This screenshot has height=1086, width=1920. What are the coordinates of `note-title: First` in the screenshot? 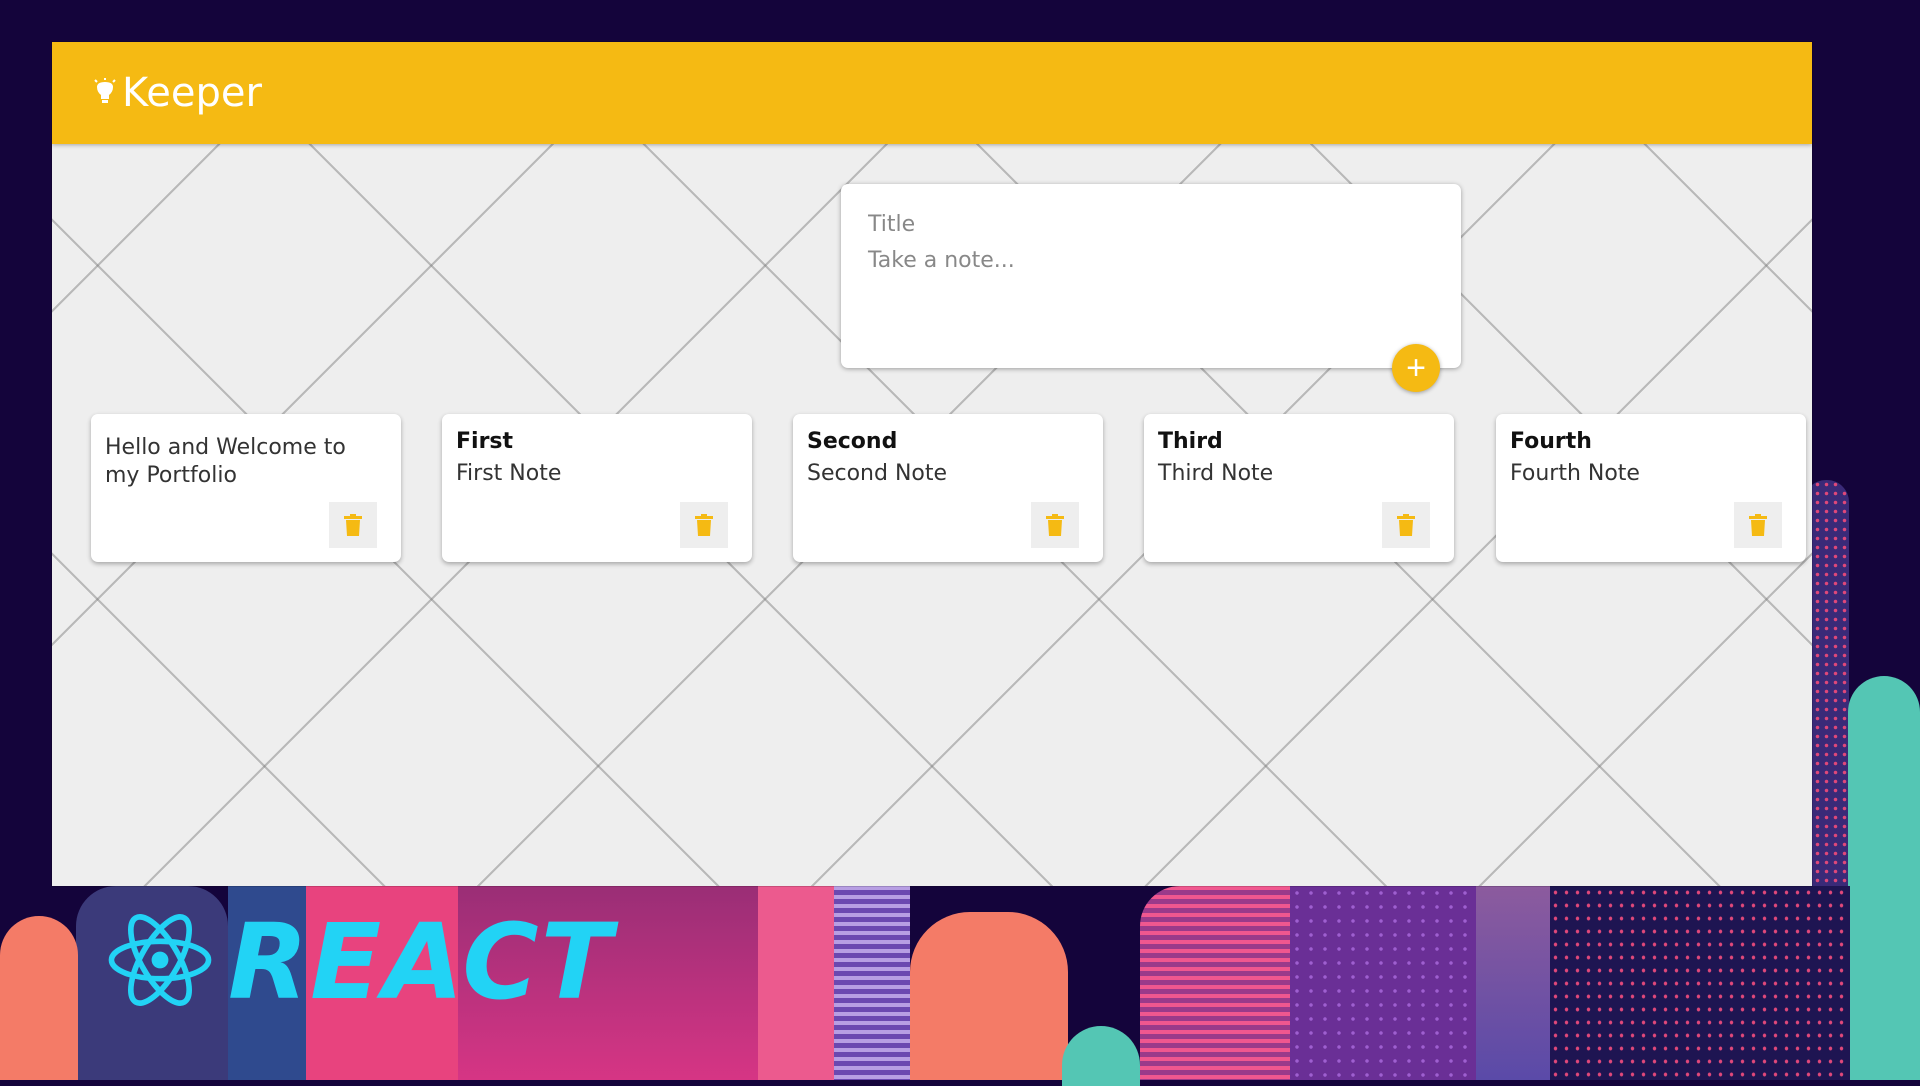 It's located at (485, 441).